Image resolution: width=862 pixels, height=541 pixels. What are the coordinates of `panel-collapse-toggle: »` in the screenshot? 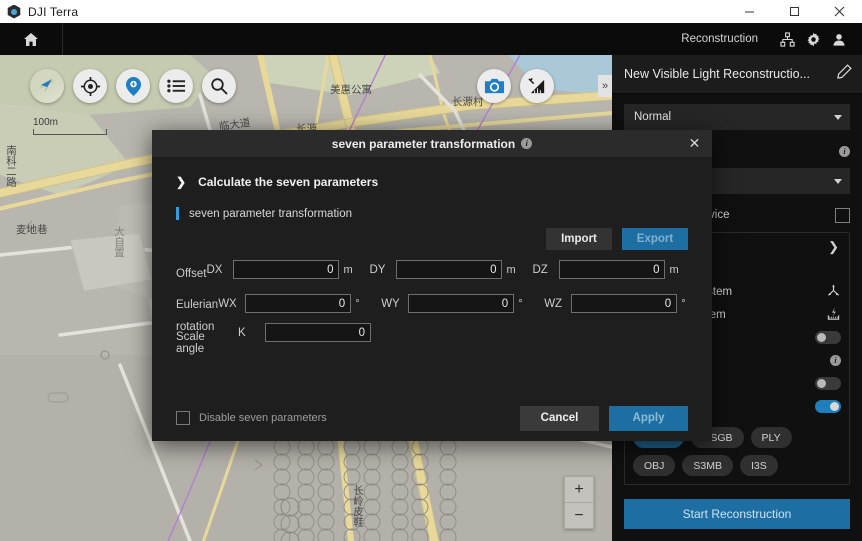 It's located at (605, 86).